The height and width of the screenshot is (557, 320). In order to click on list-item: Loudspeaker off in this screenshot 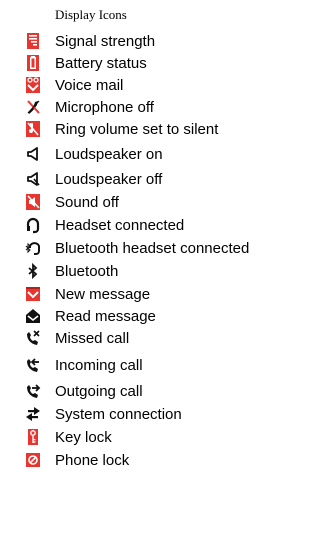, I will do `click(149, 180)`.